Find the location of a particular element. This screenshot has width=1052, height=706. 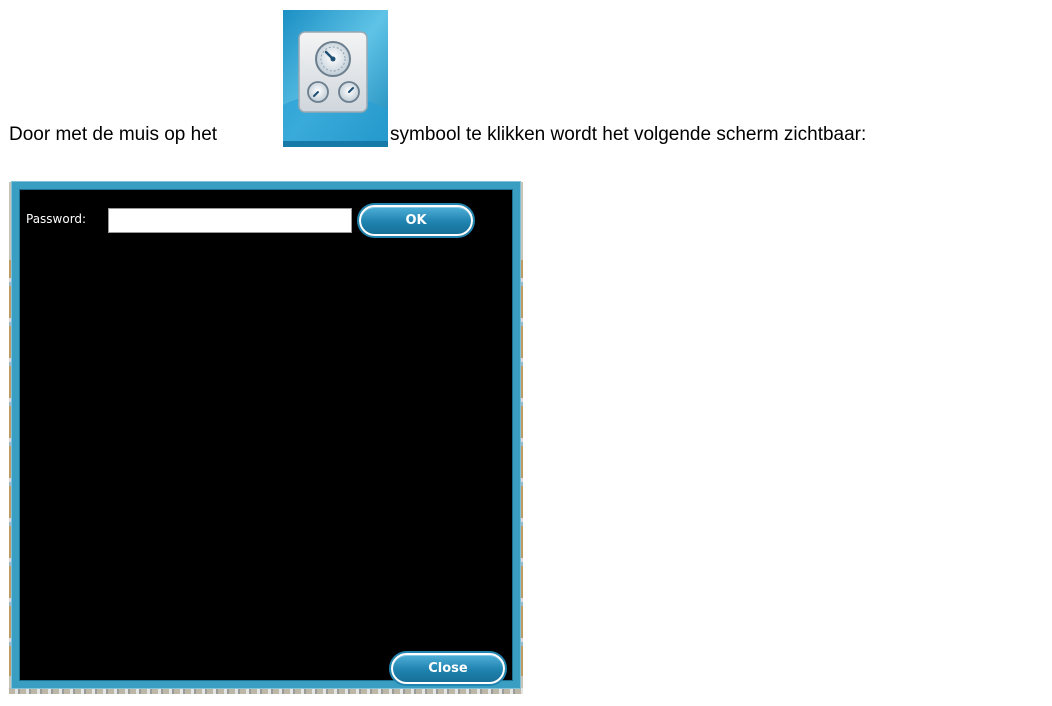

background-edge-bottom is located at coordinates (266, 691).